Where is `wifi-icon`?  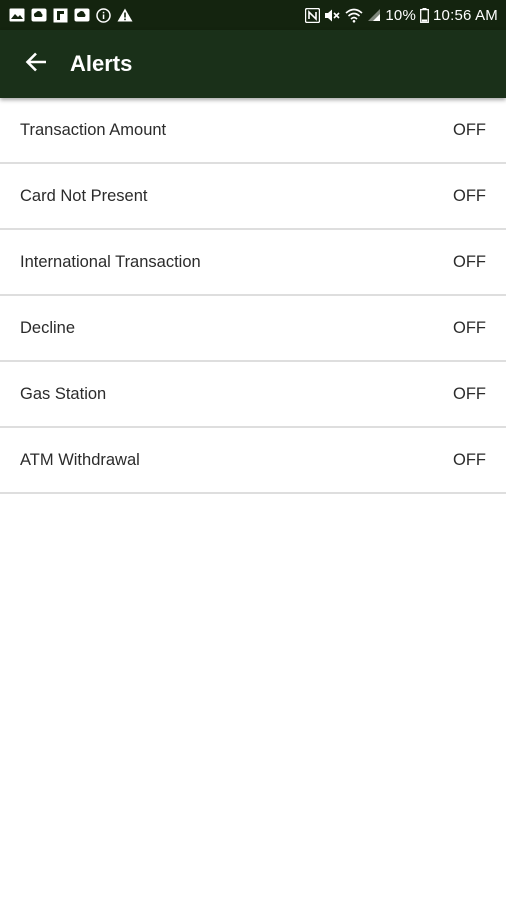 wifi-icon is located at coordinates (354, 15).